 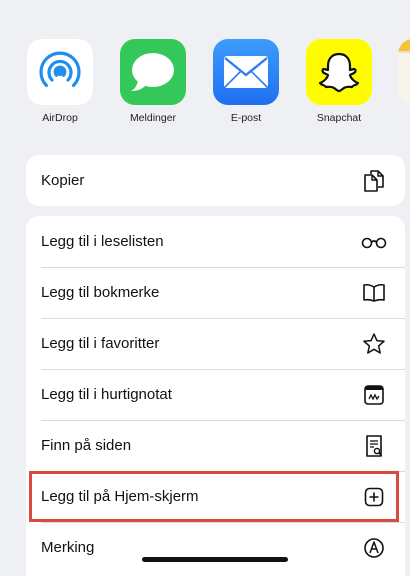 What do you see at coordinates (374, 344) in the screenshot?
I see `star-icon` at bounding box center [374, 344].